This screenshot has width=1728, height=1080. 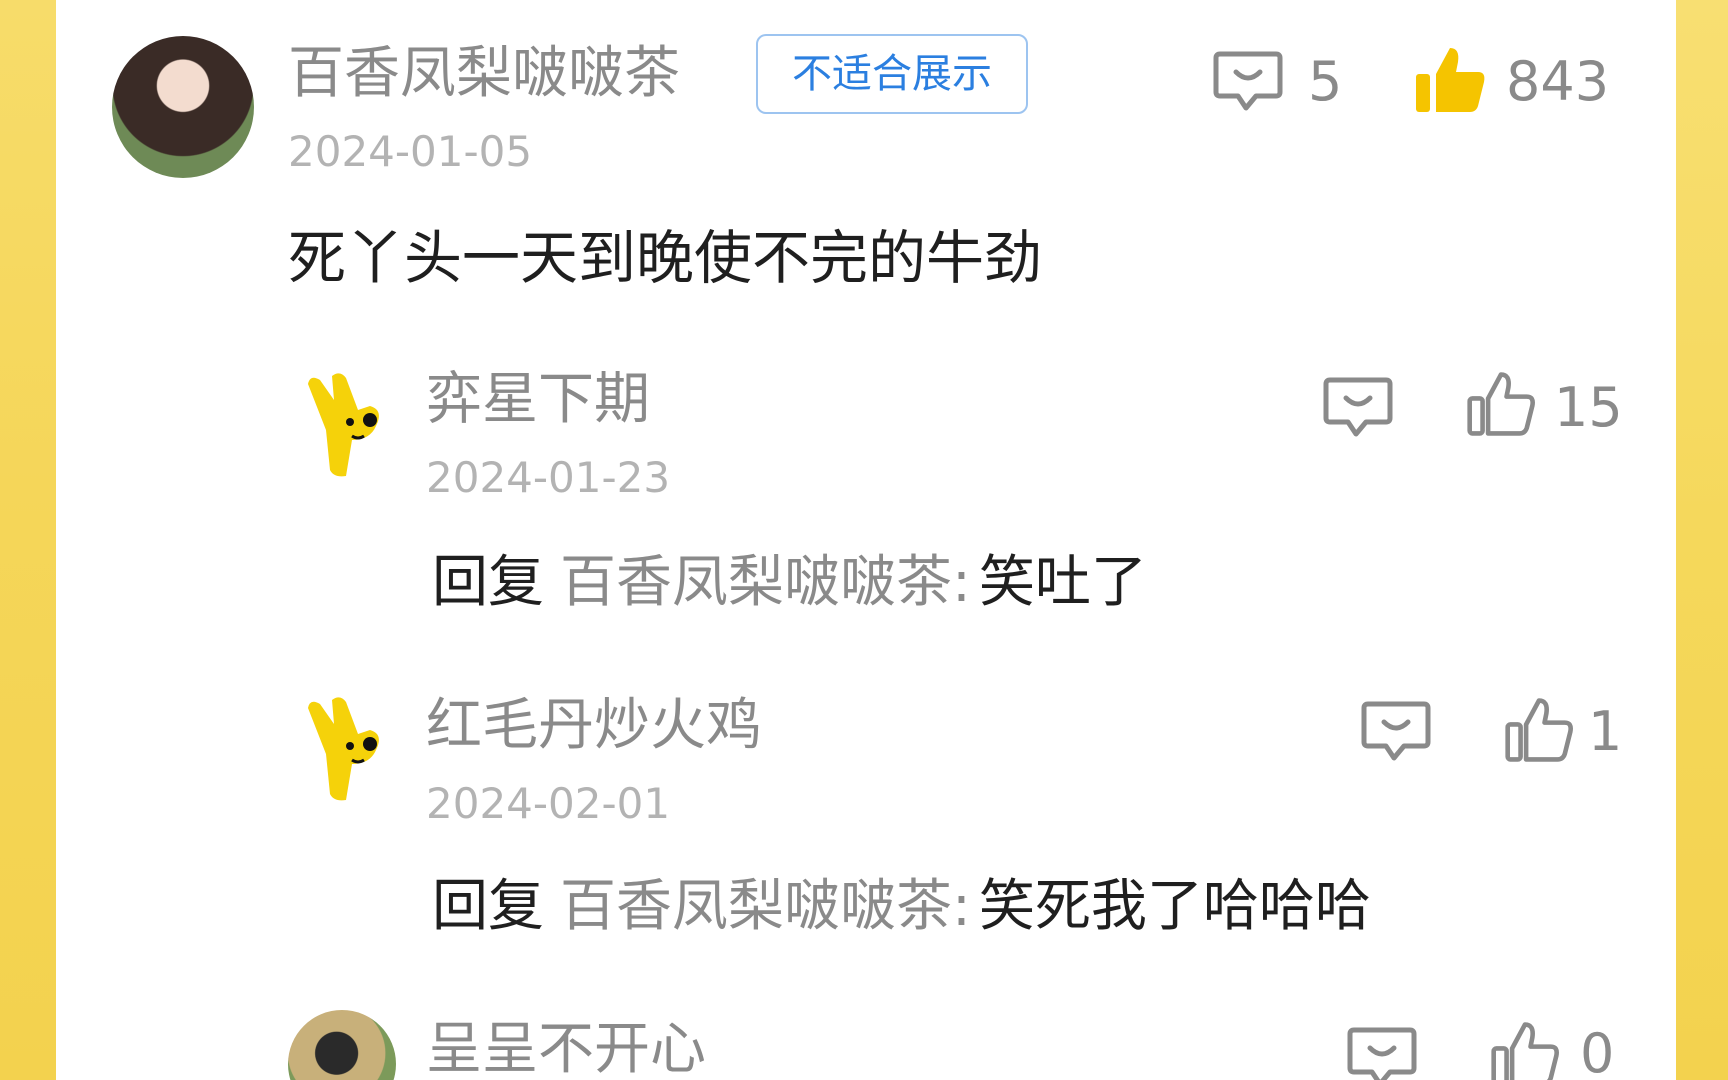 What do you see at coordinates (548, 477) in the screenshot?
I see `reply-date: 2024-01-23` at bounding box center [548, 477].